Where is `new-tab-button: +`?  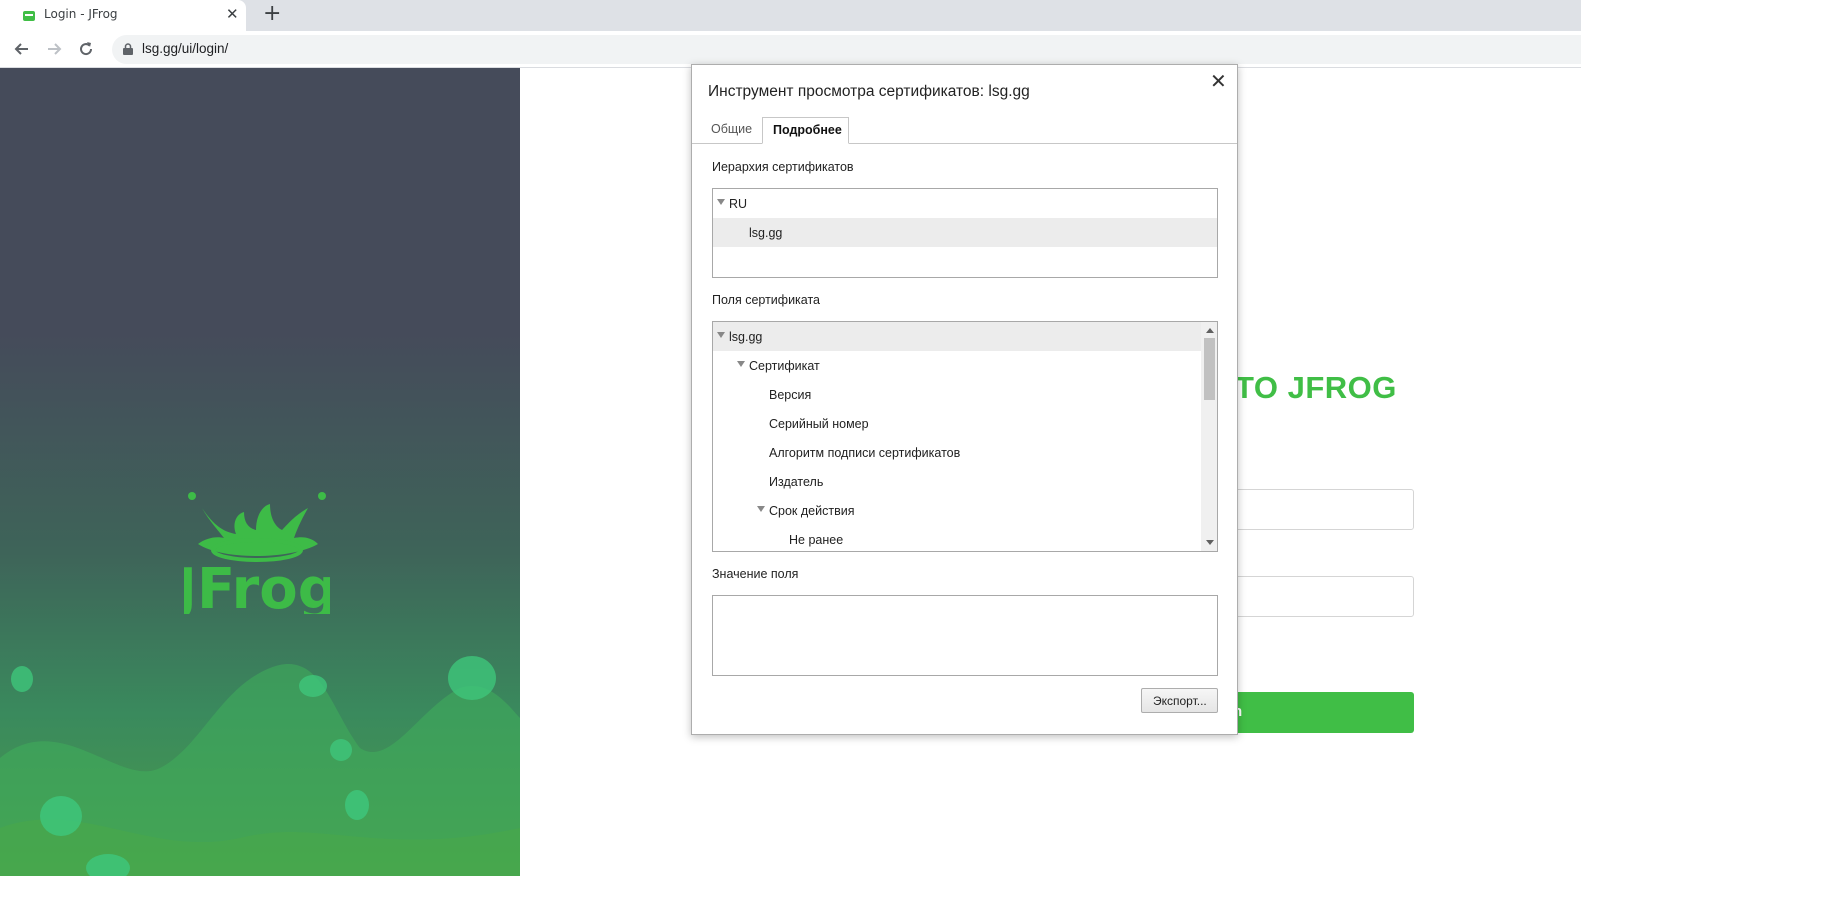 new-tab-button: + is located at coordinates (272, 13).